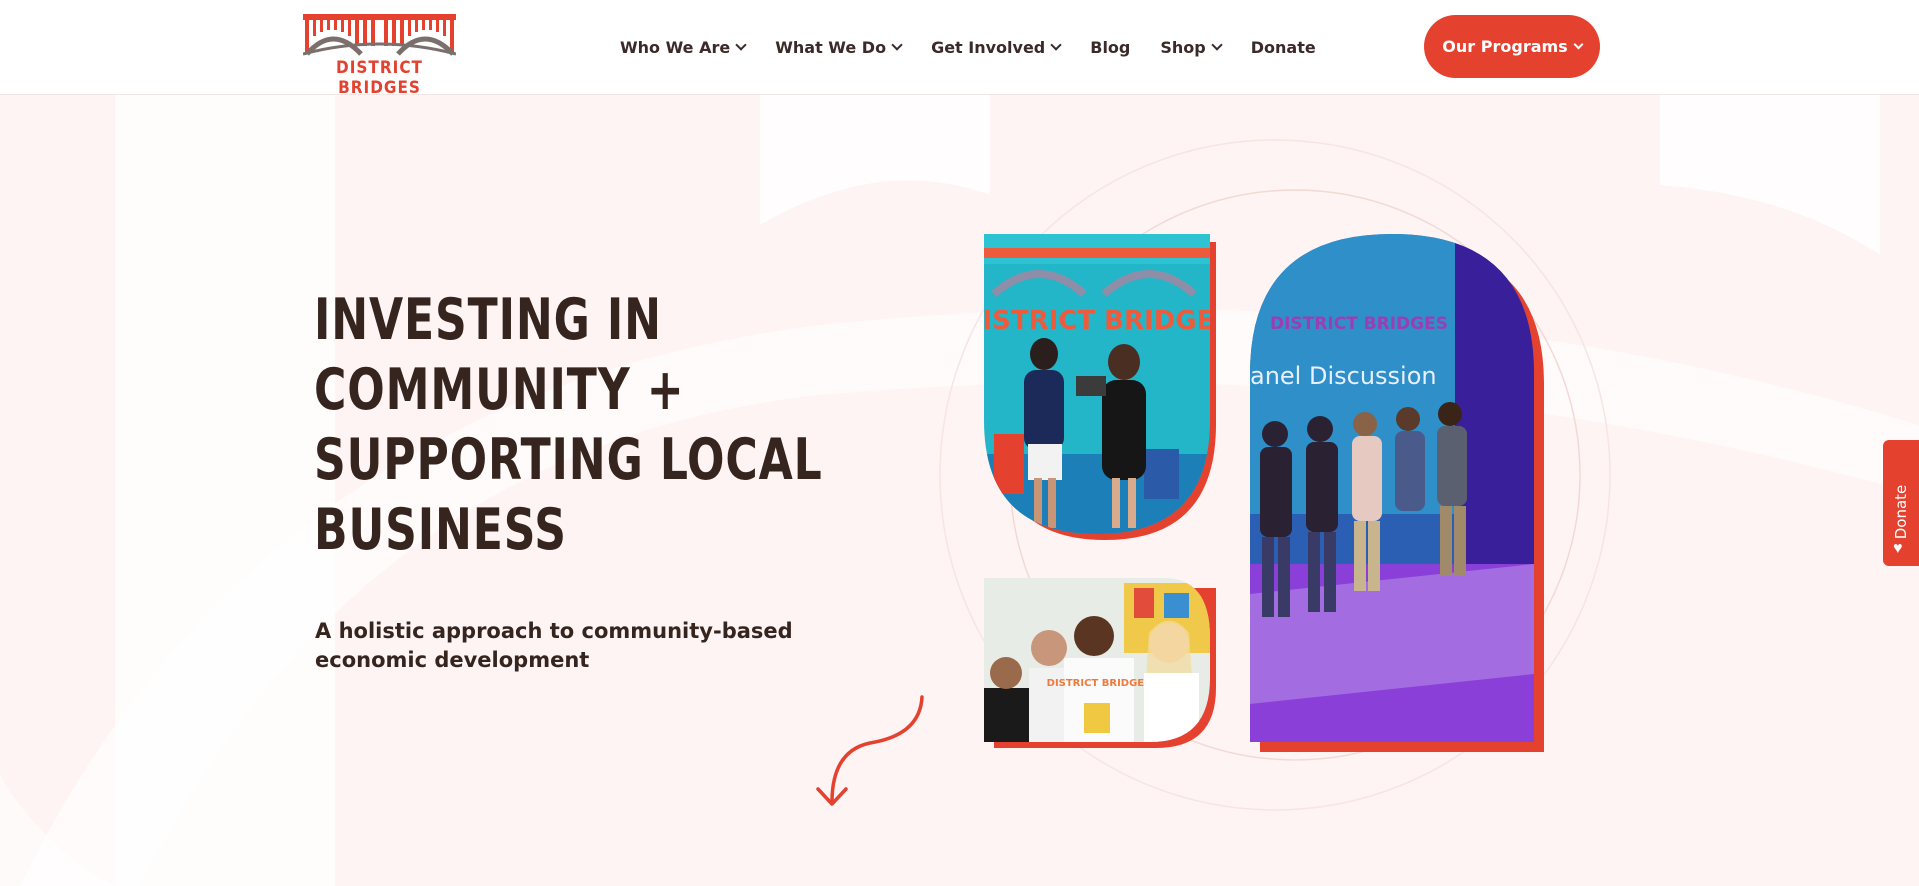 The image size is (1919, 886). I want to click on photo-banner-text: DISTRICT BRIDGES, so click(1100, 321).